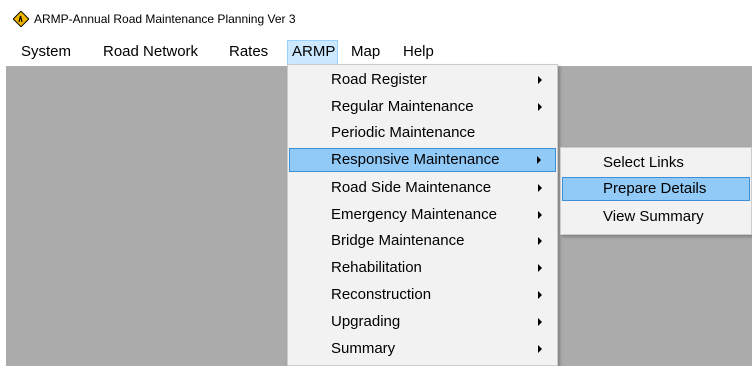  I want to click on menu-item-label: Upgrading, so click(366, 321).